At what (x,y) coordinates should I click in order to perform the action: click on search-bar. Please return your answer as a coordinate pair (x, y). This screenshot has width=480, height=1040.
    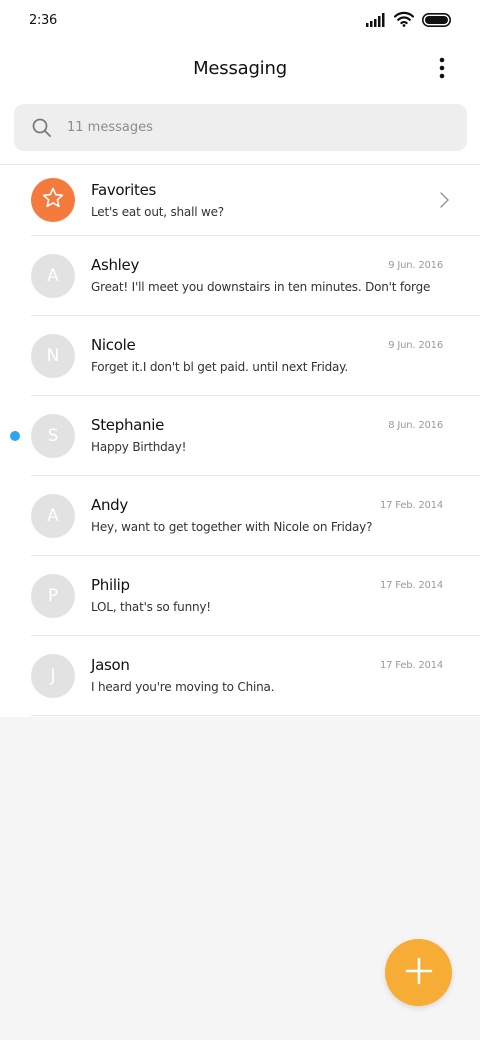
    Looking at the image, I should click on (240, 127).